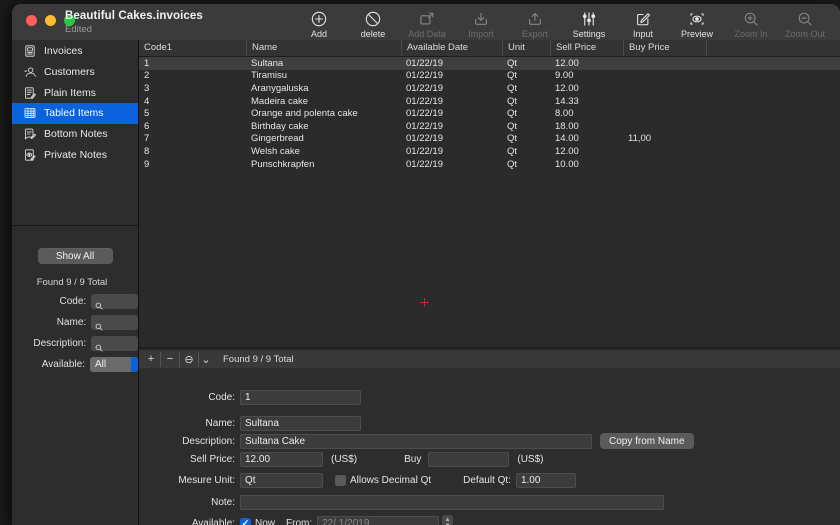 Image resolution: width=840 pixels, height=525 pixels. What do you see at coordinates (427, 22) in the screenshot?
I see `toolbar-button-add-data: Add Data` at bounding box center [427, 22].